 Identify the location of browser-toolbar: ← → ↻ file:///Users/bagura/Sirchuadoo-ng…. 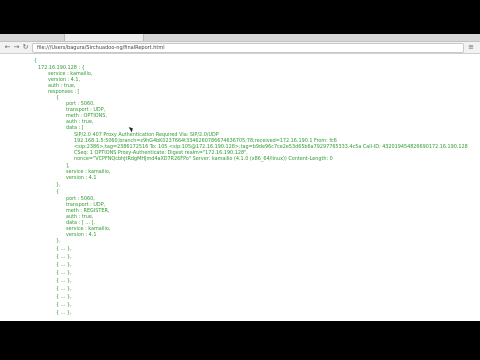
(240, 48).